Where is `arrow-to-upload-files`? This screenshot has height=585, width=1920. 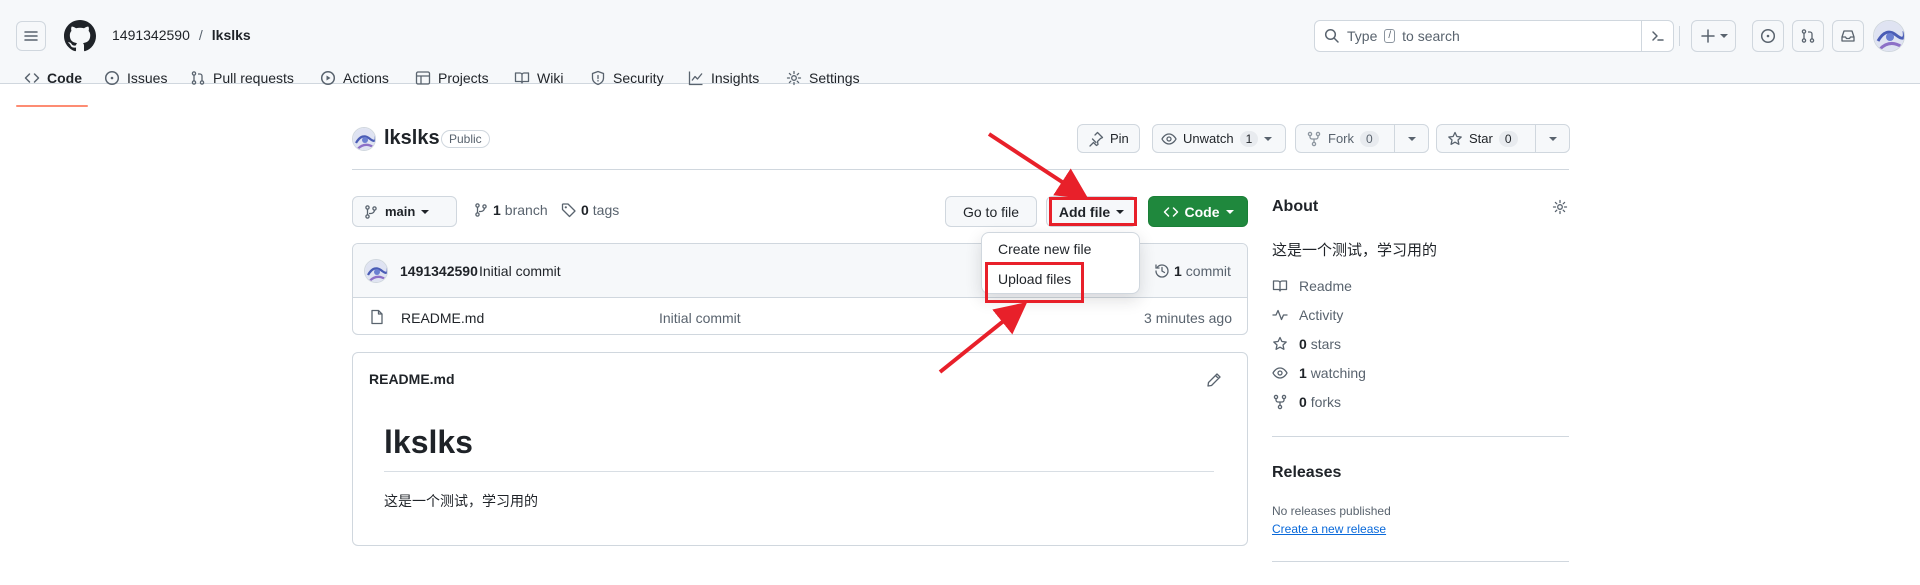
arrow-to-upload-files is located at coordinates (983, 337).